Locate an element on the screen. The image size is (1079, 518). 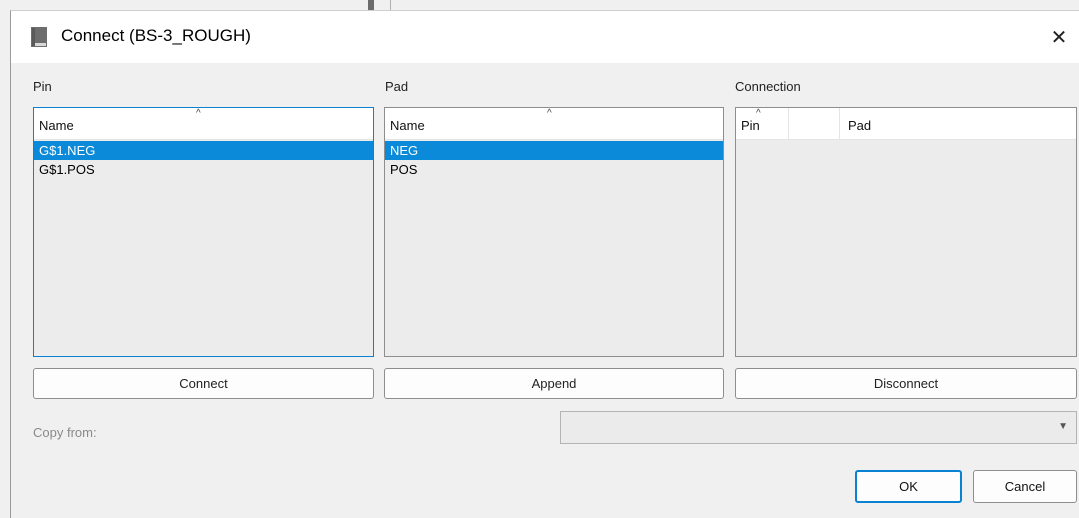
pad-name-column-header: Name is located at coordinates (407, 125).